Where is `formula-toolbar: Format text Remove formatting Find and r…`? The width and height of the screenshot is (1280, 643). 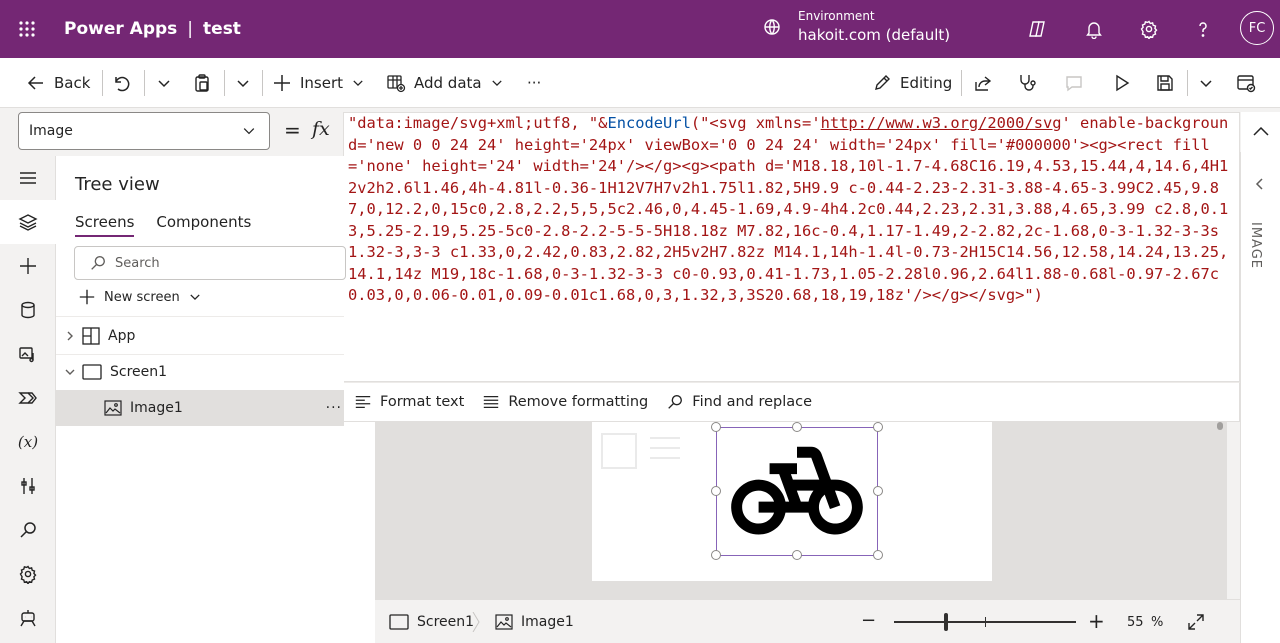
formula-toolbar: Format text Remove formatting Find and r… is located at coordinates (791, 402).